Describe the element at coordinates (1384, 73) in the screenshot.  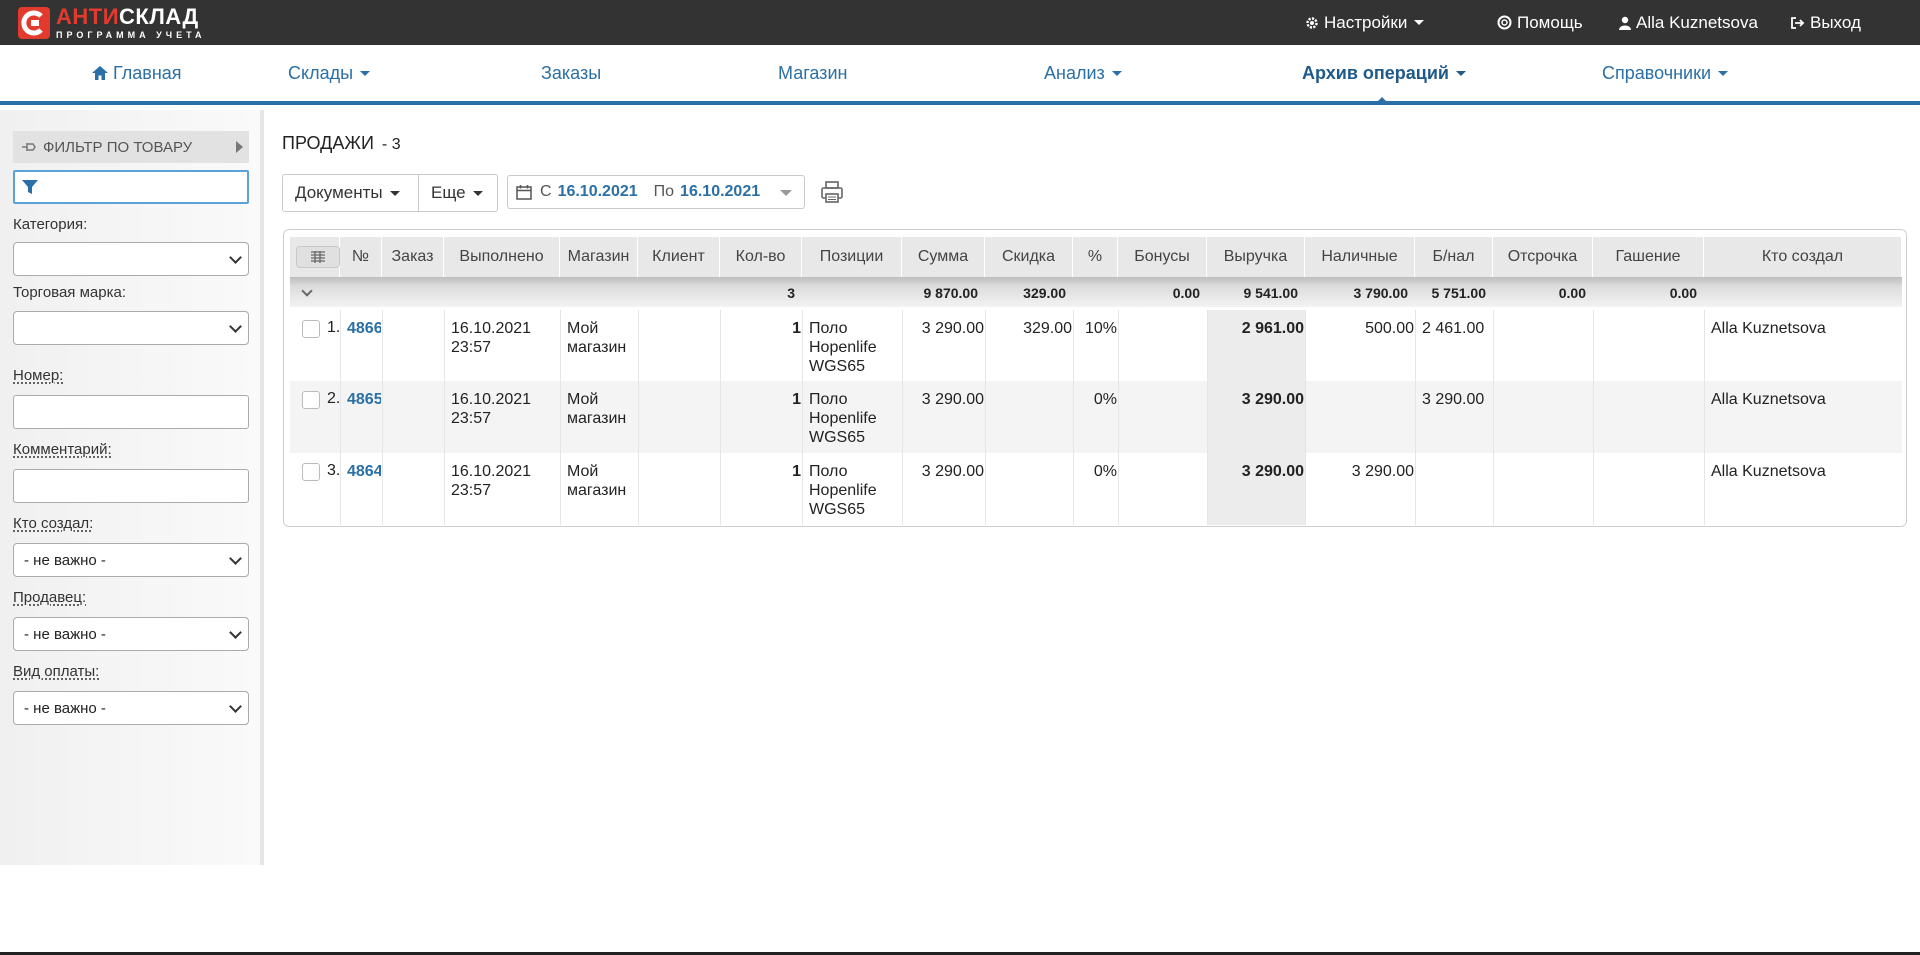
I see `nav-archive: Архив операций` at that location.